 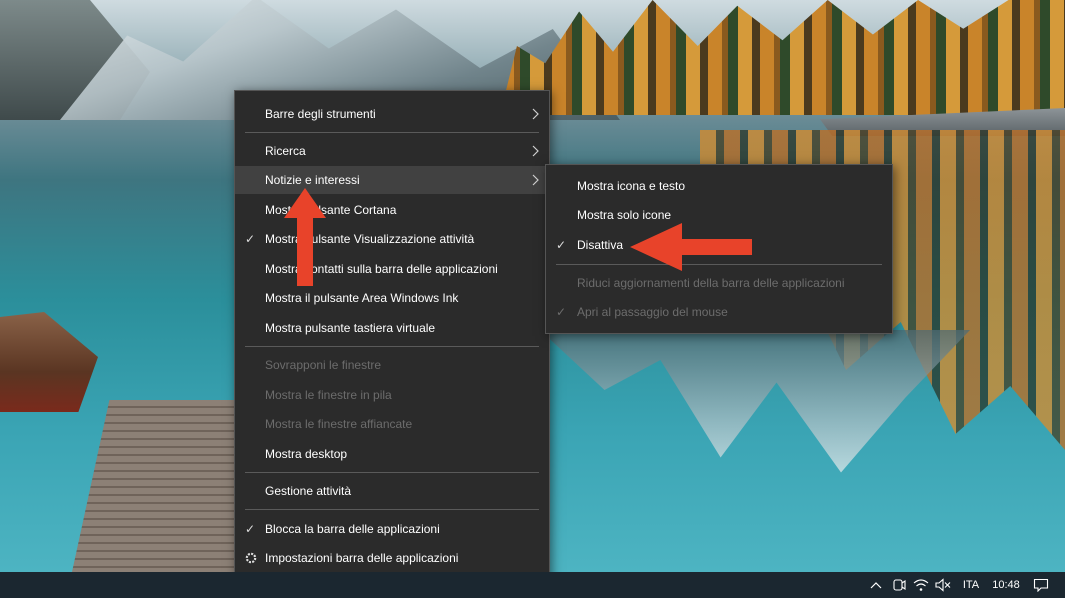 I want to click on menu-item-stack-windows: Mostra le finestre in pila, so click(x=392, y=395).